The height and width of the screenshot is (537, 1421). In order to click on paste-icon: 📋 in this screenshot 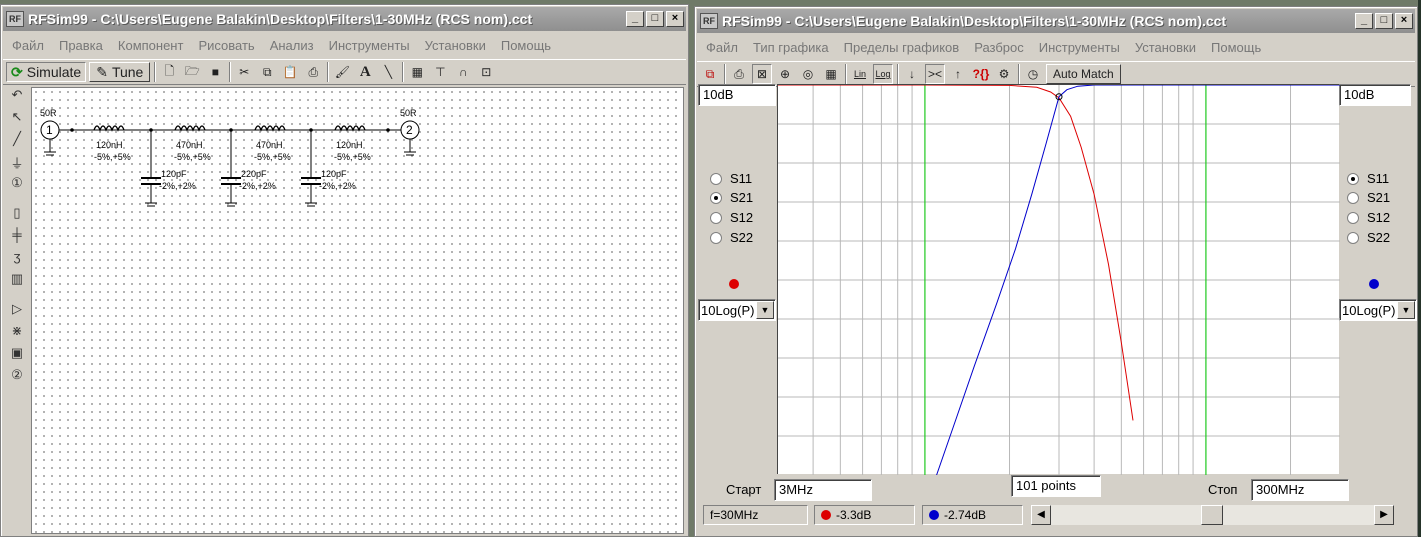, I will do `click(290, 72)`.